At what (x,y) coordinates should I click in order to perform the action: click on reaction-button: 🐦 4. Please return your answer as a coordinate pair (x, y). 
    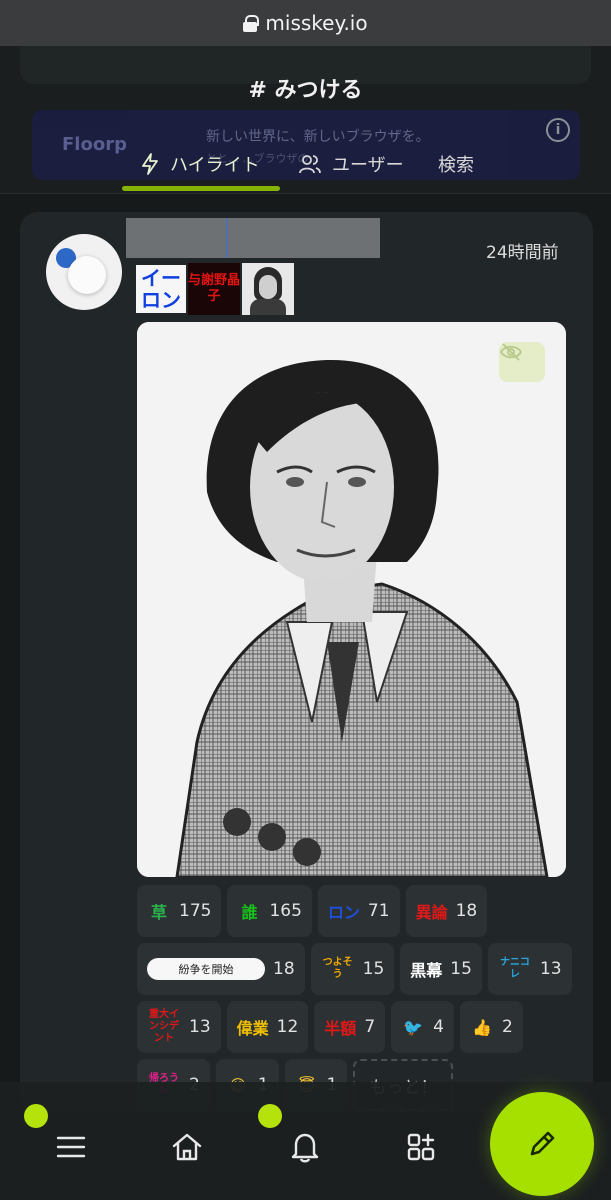
    Looking at the image, I should click on (422, 1027).